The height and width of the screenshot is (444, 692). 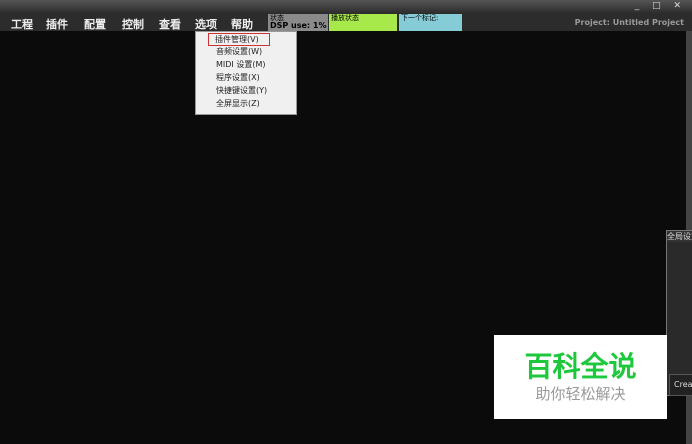 What do you see at coordinates (660, 6) in the screenshot?
I see `window-controls: _ □ ✕` at bounding box center [660, 6].